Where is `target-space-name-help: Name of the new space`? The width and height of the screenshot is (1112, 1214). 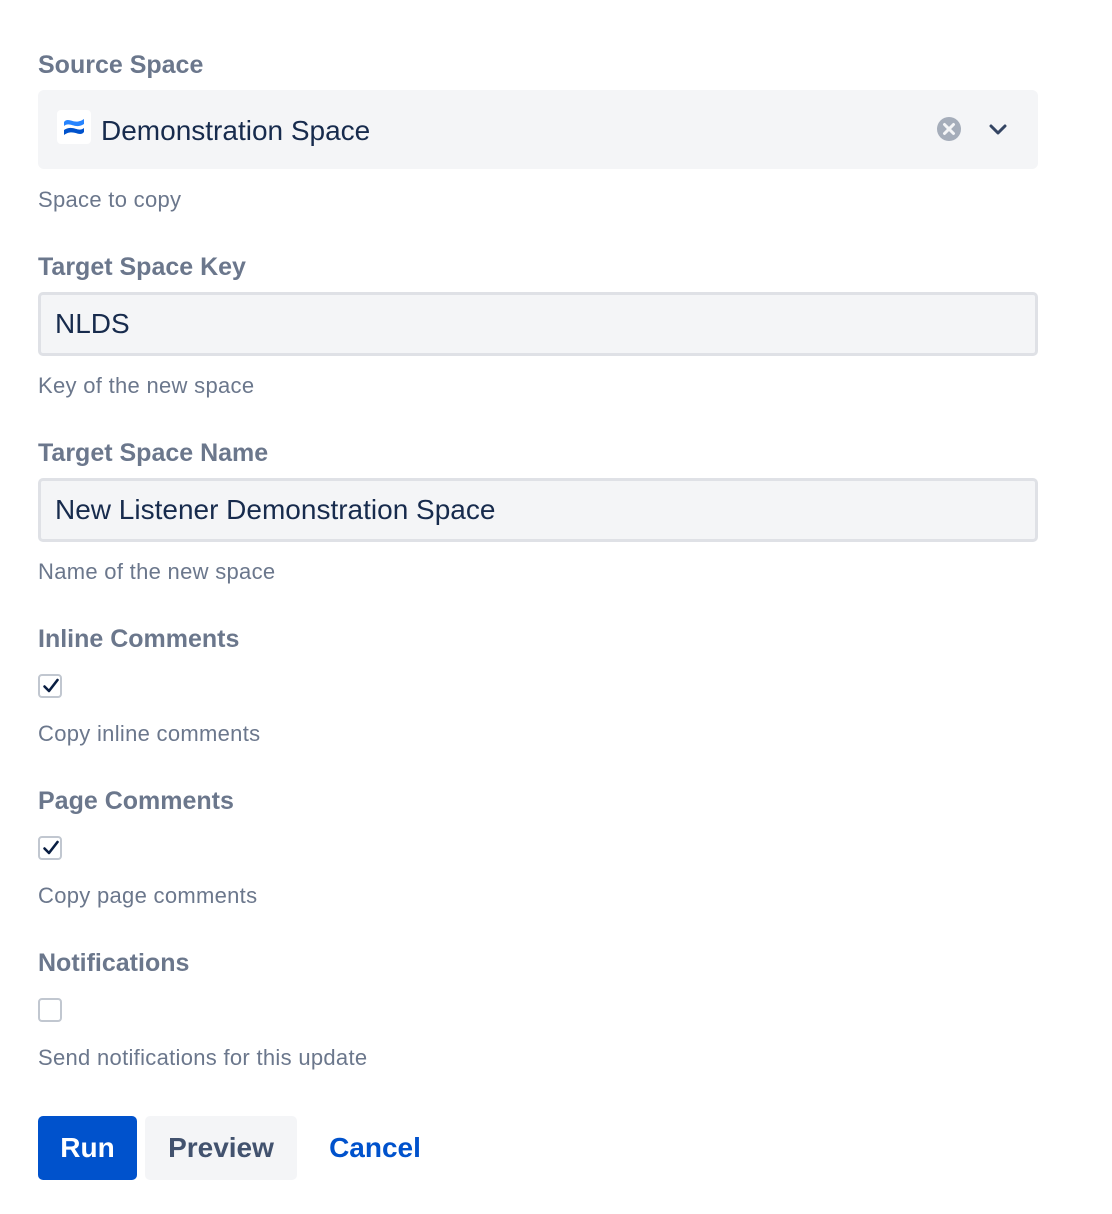 target-space-name-help: Name of the new space is located at coordinates (157, 571).